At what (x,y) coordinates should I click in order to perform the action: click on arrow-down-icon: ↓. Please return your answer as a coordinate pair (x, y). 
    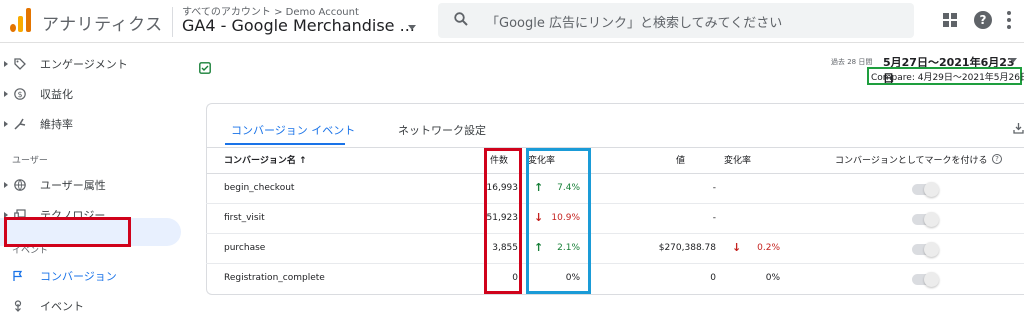
    Looking at the image, I should click on (737, 247).